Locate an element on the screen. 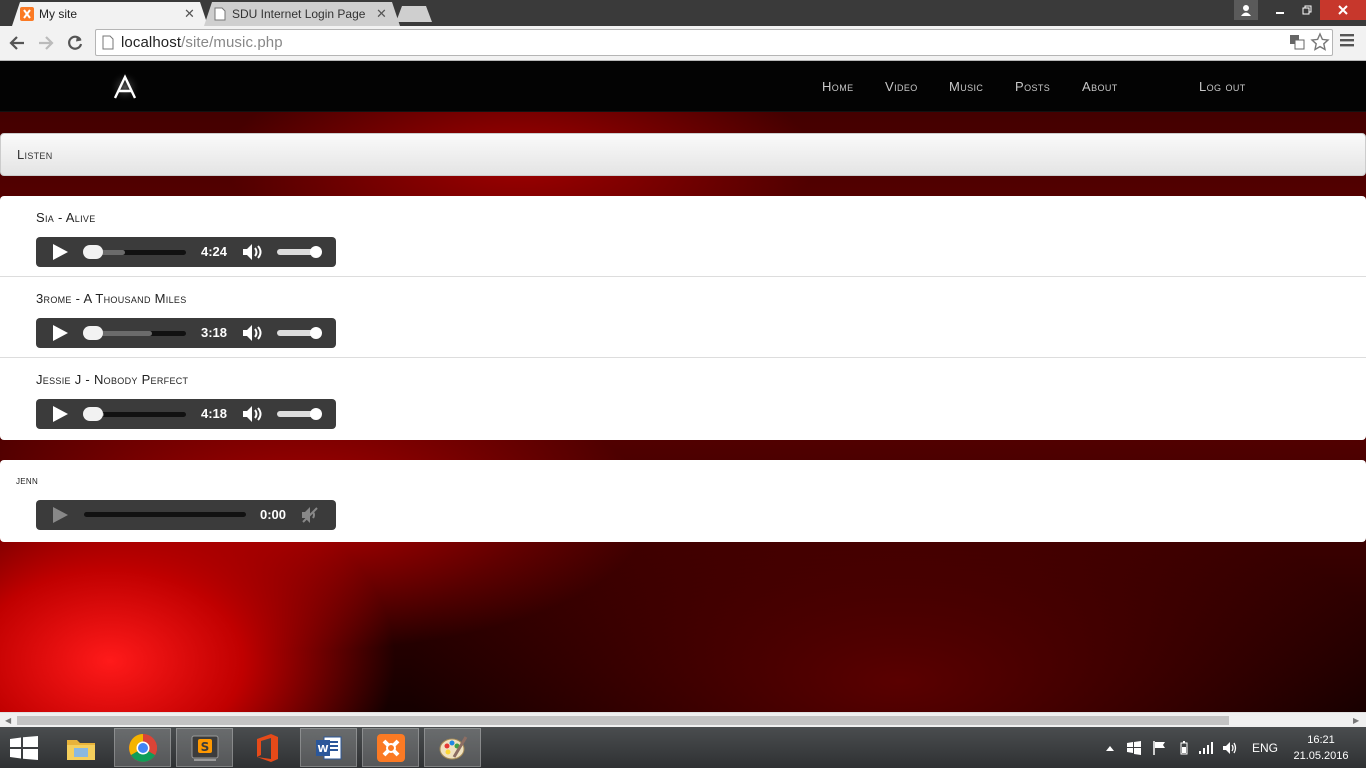  windows-taskbar: S W ENG 16:21 21.05.2016 is located at coordinates (683, 747).